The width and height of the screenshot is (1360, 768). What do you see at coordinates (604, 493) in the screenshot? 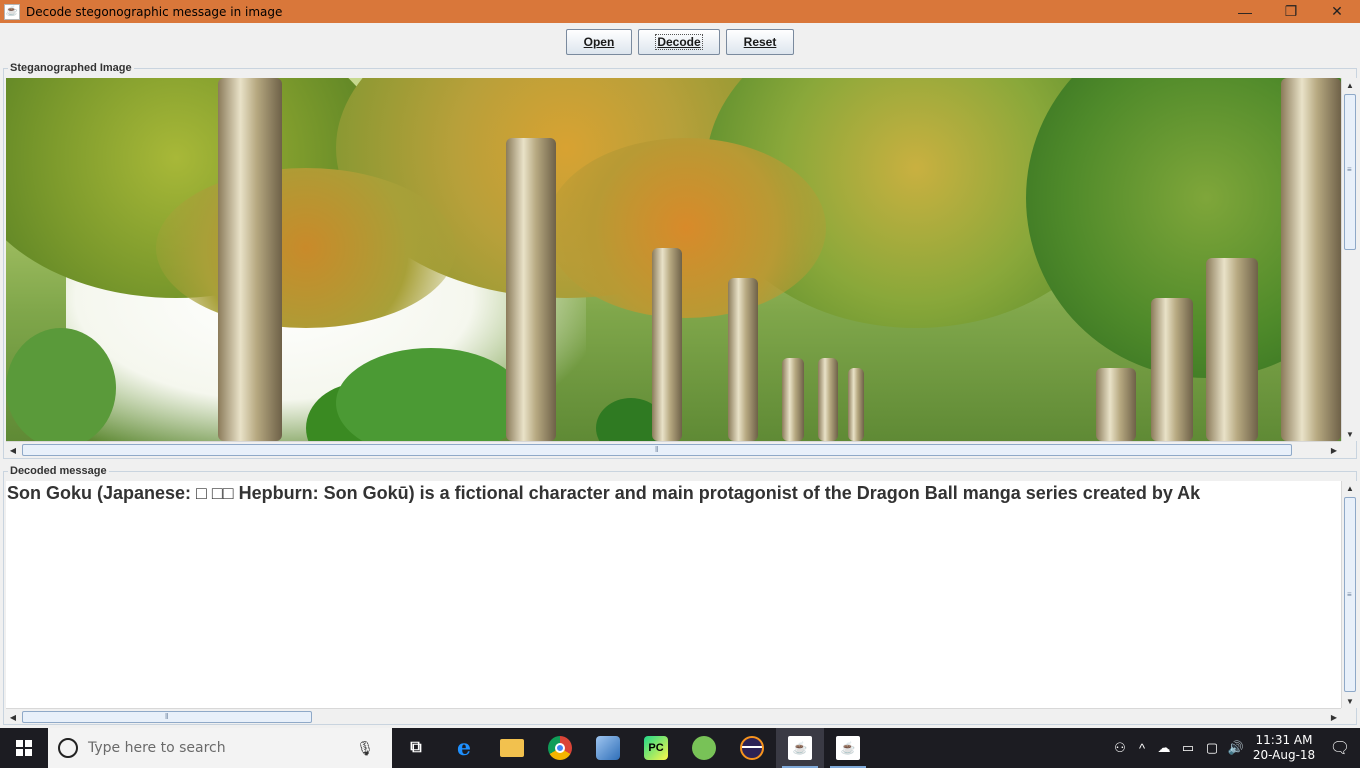
I see `decoded-message-text: Son Goku (Japanese: □ □□ Hepburn` at bounding box center [604, 493].